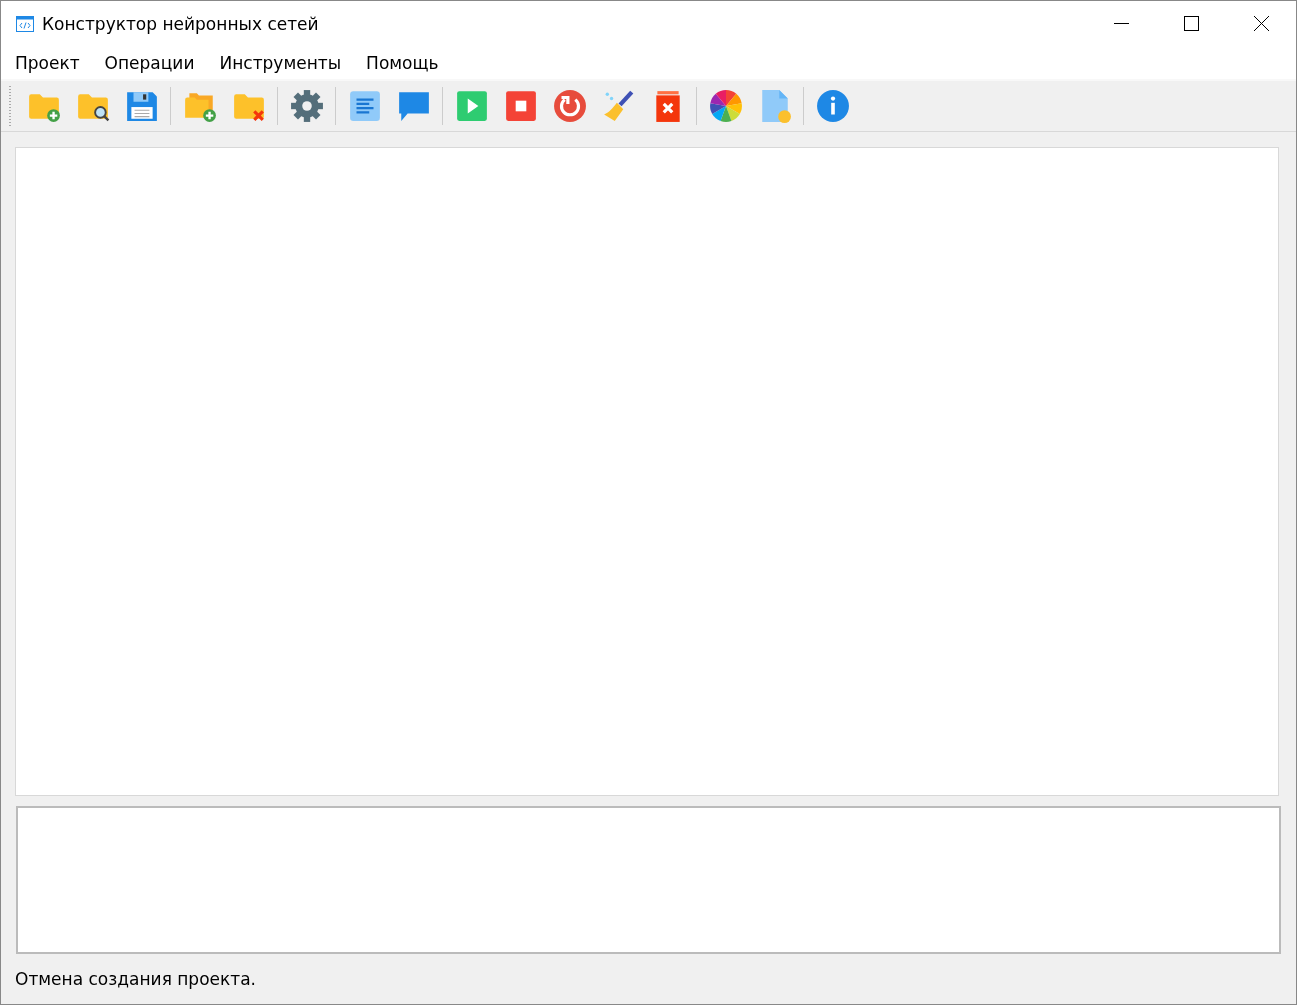 The image size is (1297, 1005). I want to click on play-icon, so click(471, 106).